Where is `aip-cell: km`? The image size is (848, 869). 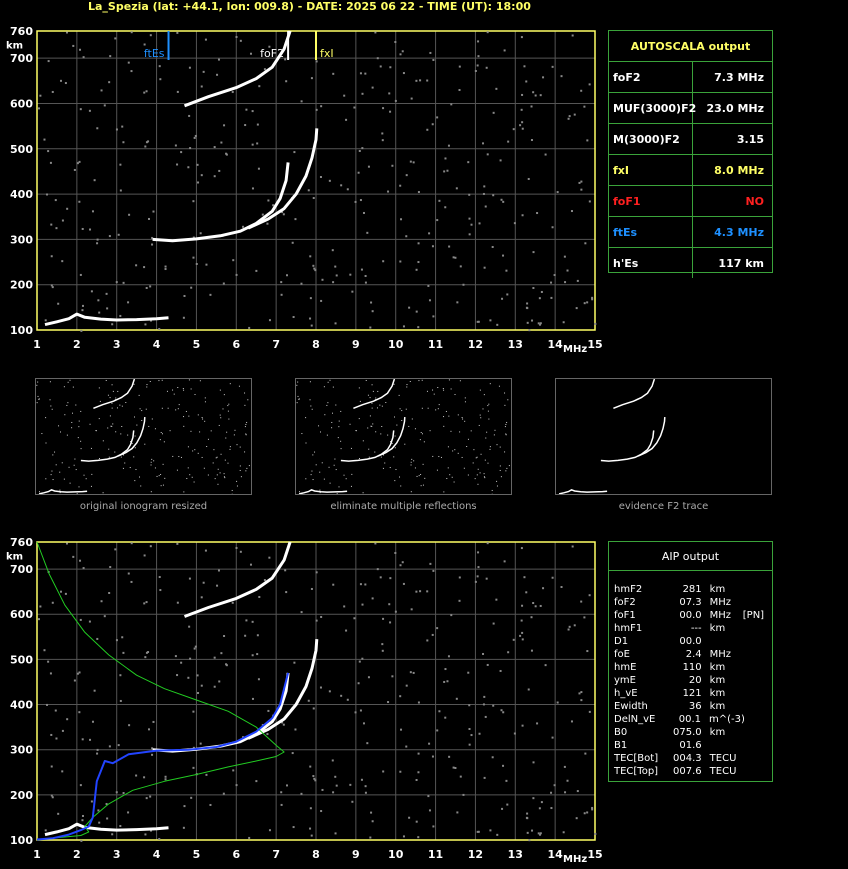 aip-cell: km is located at coordinates (717, 667).